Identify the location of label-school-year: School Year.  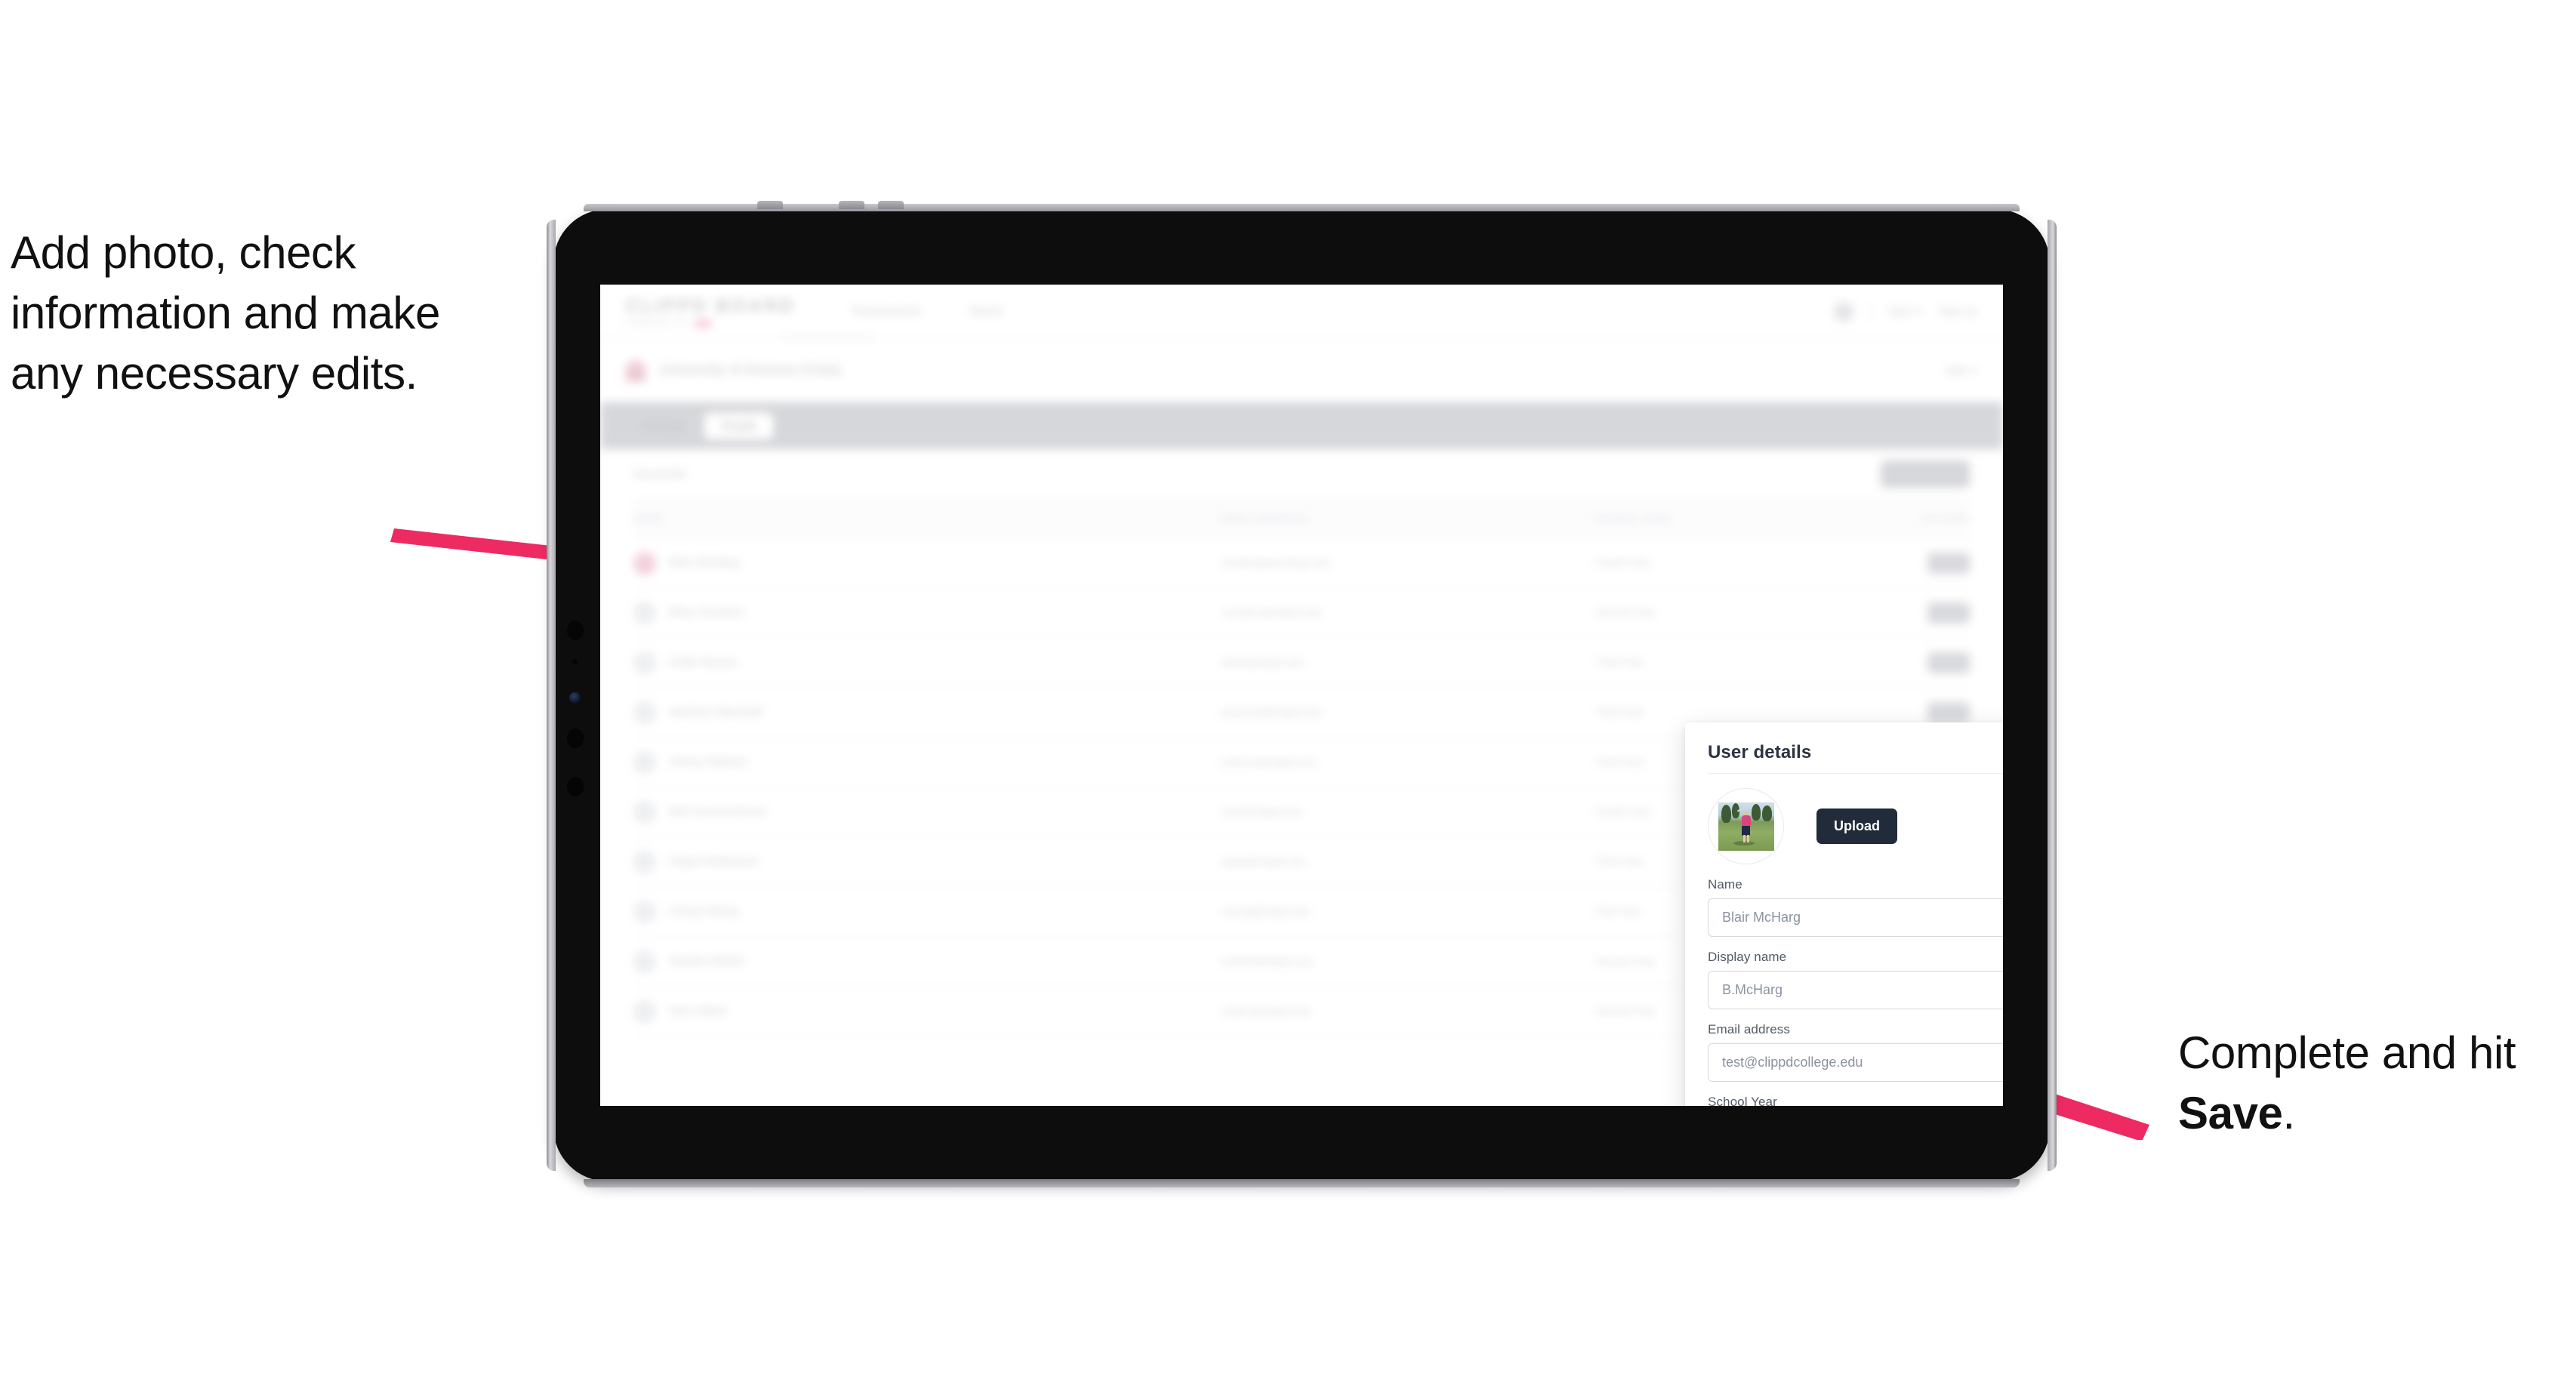
(1742, 1100).